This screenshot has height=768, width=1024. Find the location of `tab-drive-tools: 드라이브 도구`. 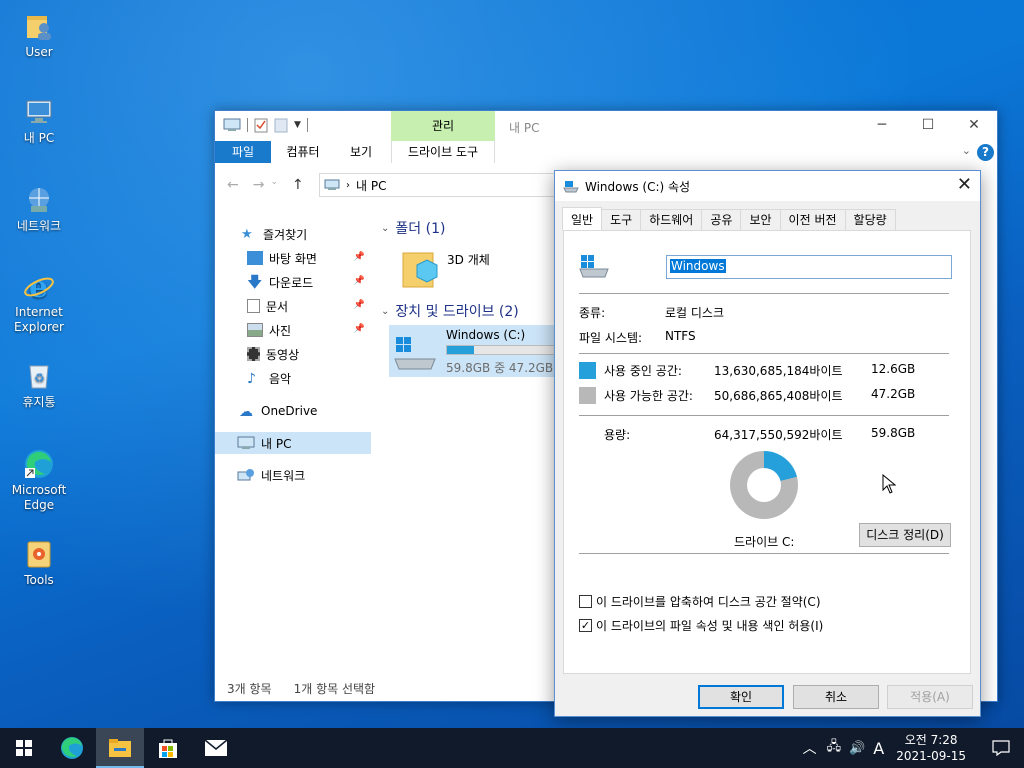

tab-drive-tools: 드라이브 도구 is located at coordinates (443, 152).